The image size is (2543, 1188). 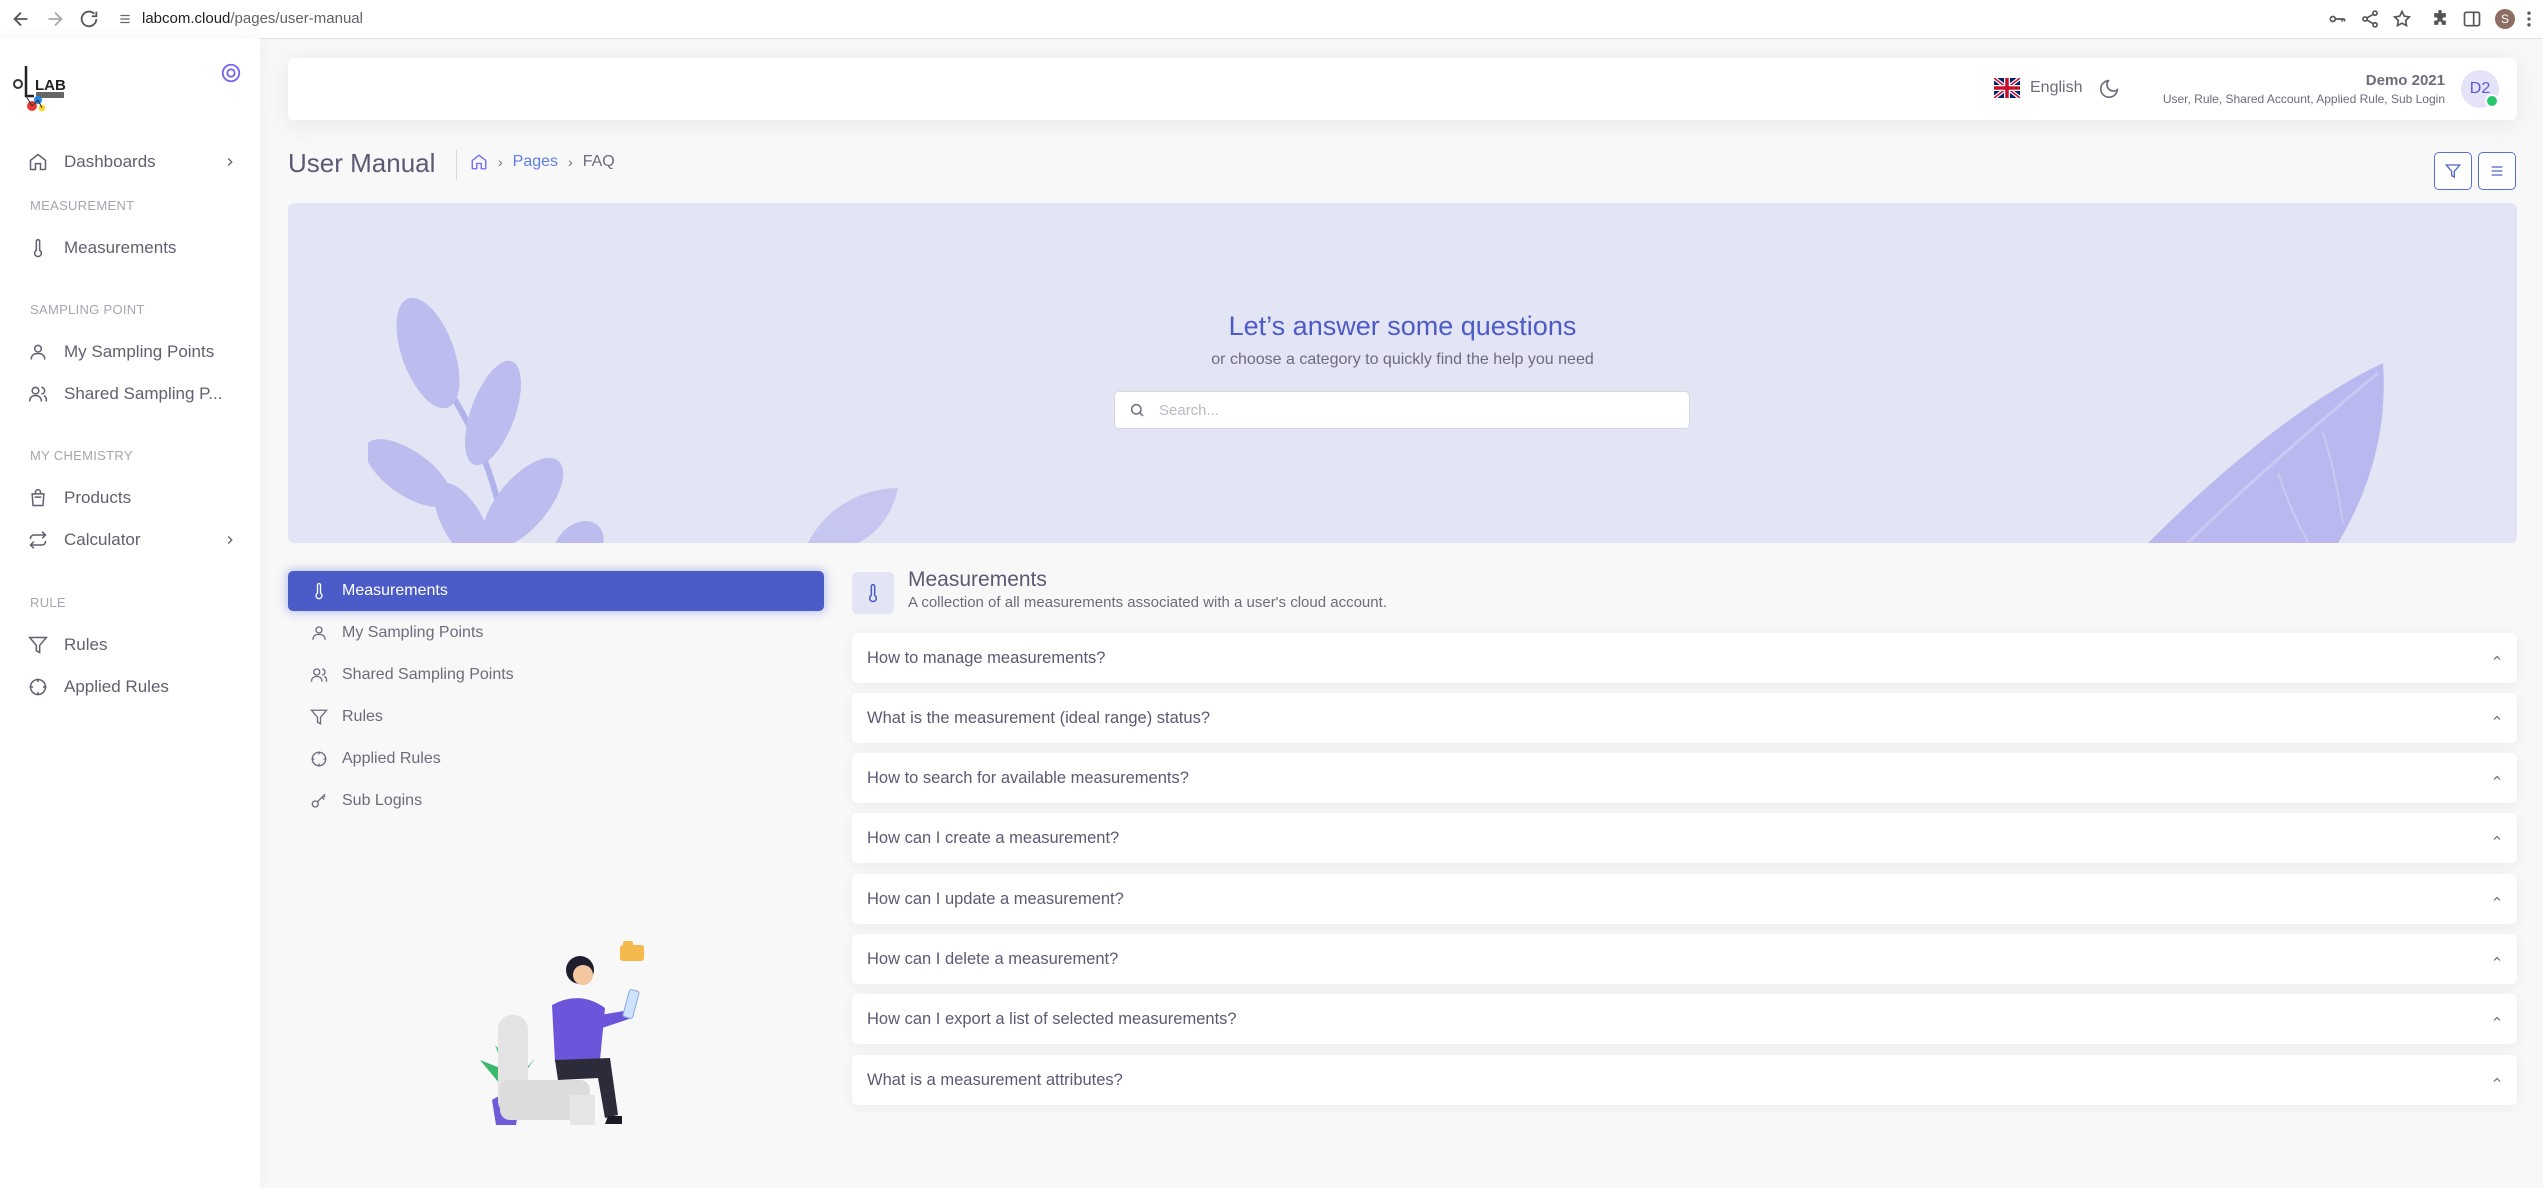 I want to click on leaf-illustration-right, so click(x=2266, y=453).